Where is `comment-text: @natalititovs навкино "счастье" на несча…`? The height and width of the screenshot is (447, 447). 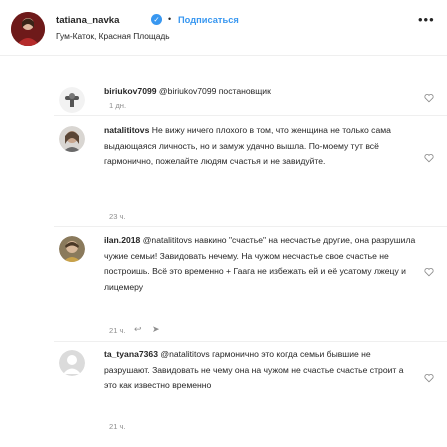 comment-text: @natalititovs навкино "счастье" на несча… is located at coordinates (260, 263).